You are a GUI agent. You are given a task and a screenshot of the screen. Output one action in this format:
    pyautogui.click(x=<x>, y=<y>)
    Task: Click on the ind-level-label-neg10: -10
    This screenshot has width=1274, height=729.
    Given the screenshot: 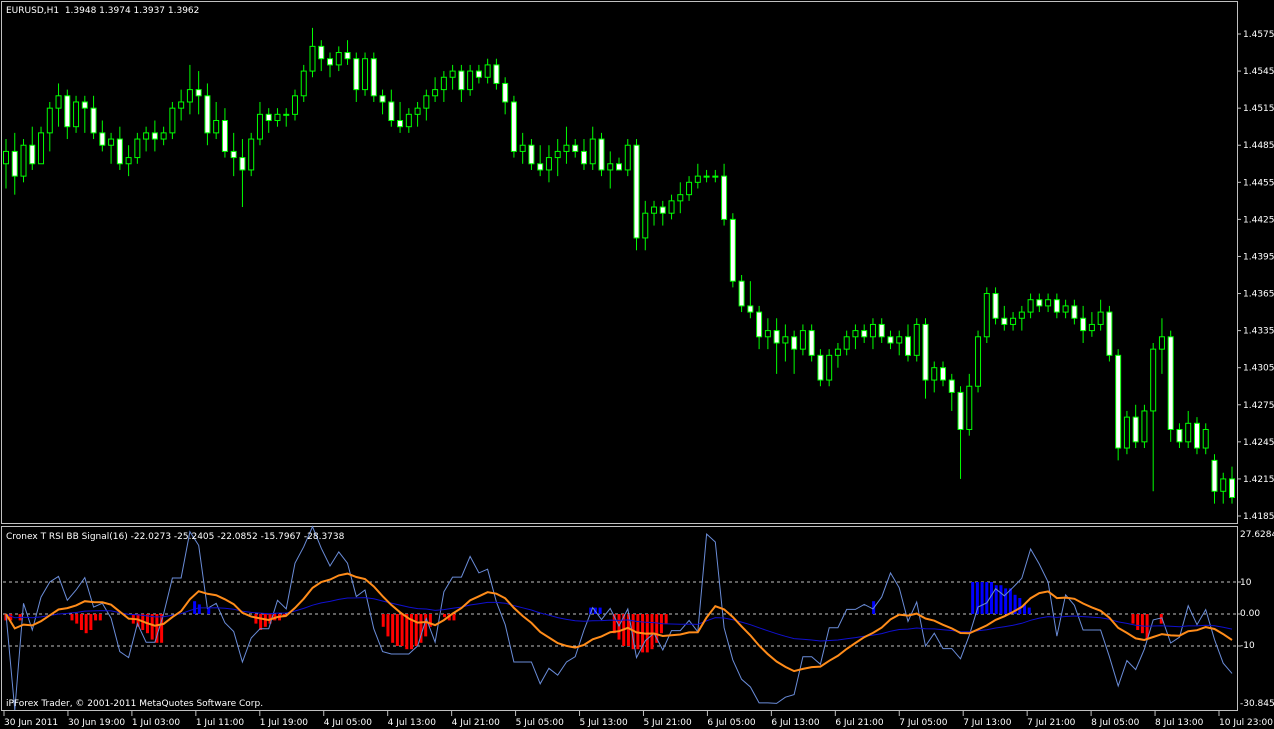 What is the action you would take?
    pyautogui.click(x=1247, y=646)
    